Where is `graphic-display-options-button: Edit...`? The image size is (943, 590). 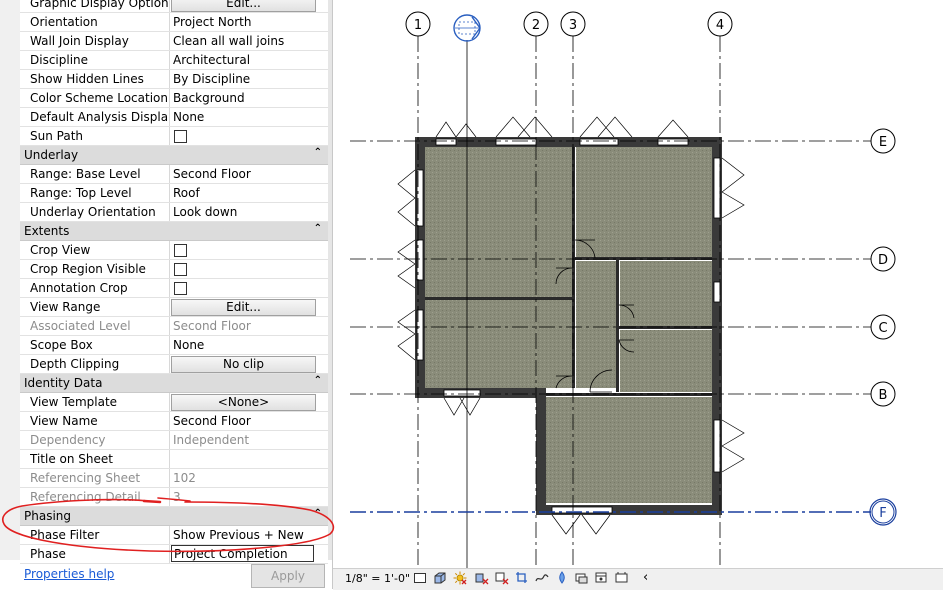
graphic-display-options-button: Edit... is located at coordinates (243, 6).